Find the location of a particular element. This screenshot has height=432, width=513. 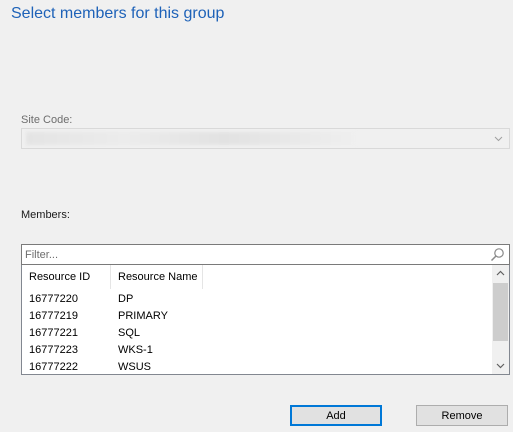

add-button: Add is located at coordinates (336, 415).